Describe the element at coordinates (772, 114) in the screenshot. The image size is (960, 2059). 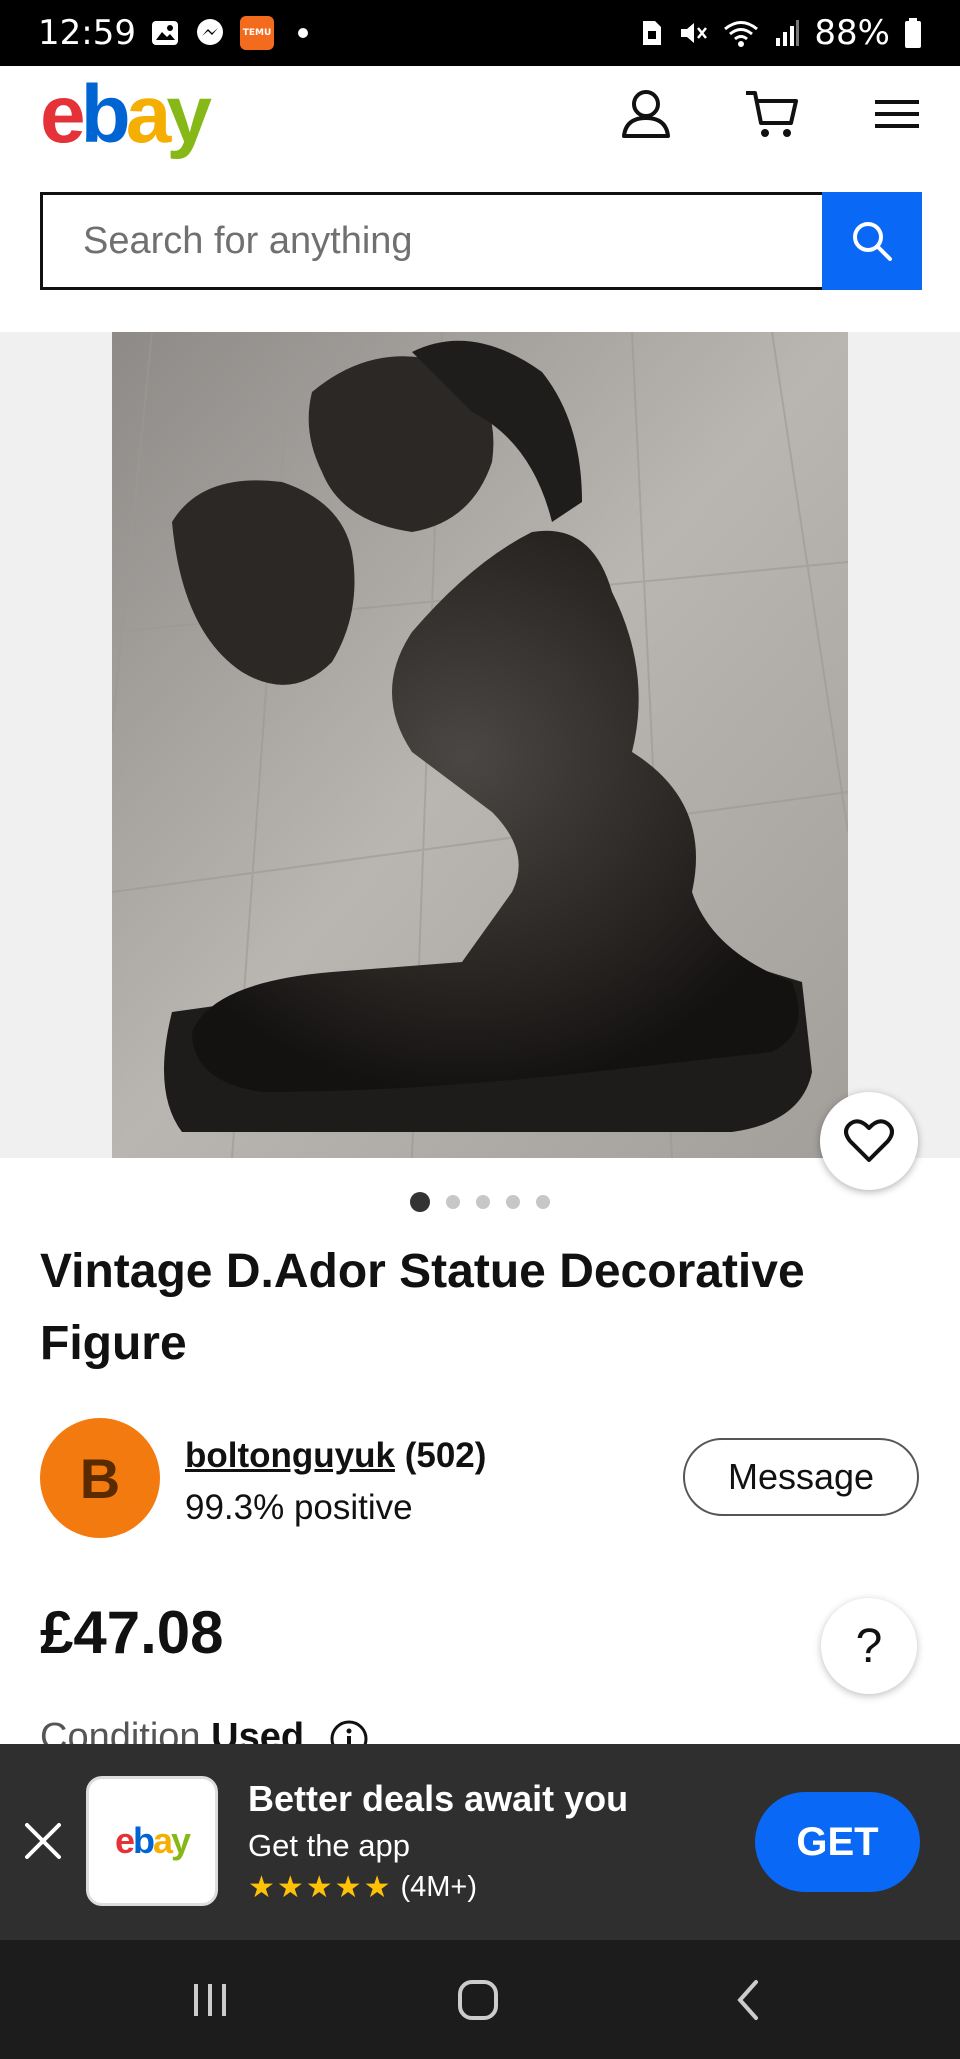
I see `cart-icon` at that location.